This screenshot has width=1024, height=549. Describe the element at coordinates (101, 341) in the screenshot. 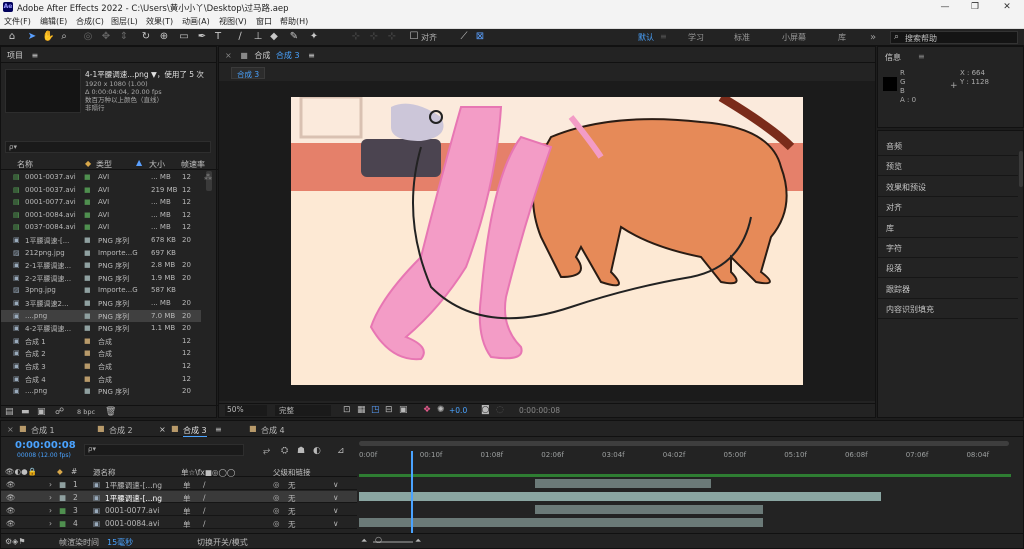

I see `project-item: ▣ 合成 1 ■ 合成 12` at that location.